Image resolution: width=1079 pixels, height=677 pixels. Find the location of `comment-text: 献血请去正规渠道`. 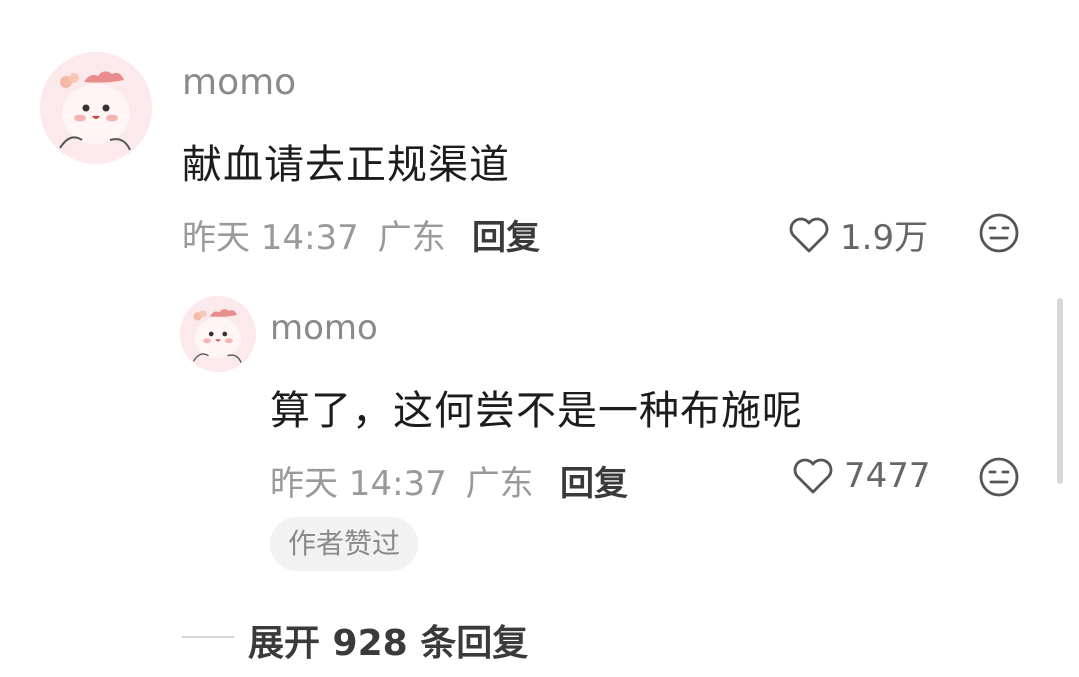

comment-text: 献血请去正规渠道 is located at coordinates (346, 165).